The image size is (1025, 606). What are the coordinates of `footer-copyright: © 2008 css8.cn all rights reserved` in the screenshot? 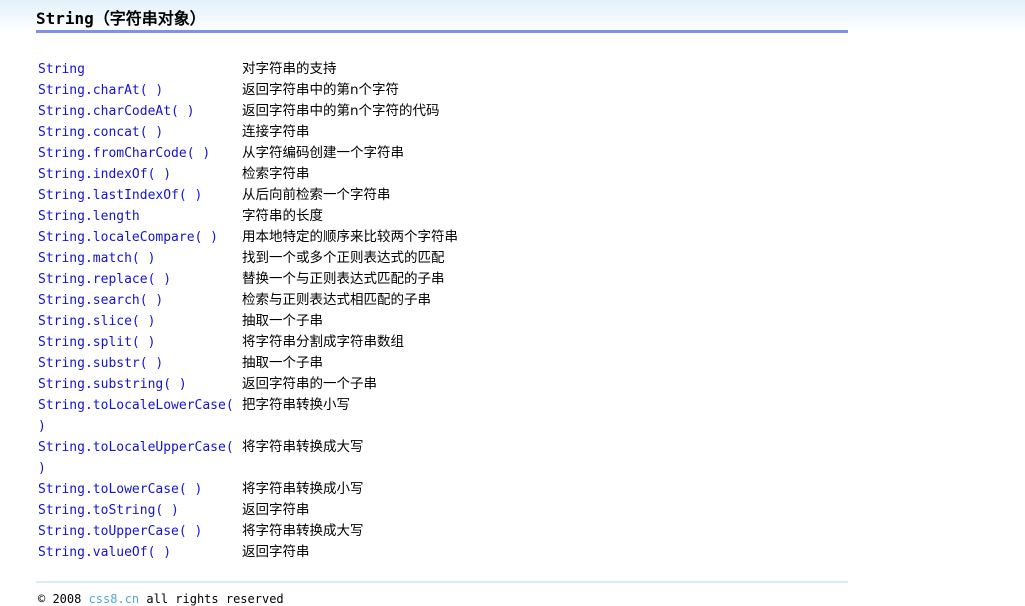 It's located at (161, 599).